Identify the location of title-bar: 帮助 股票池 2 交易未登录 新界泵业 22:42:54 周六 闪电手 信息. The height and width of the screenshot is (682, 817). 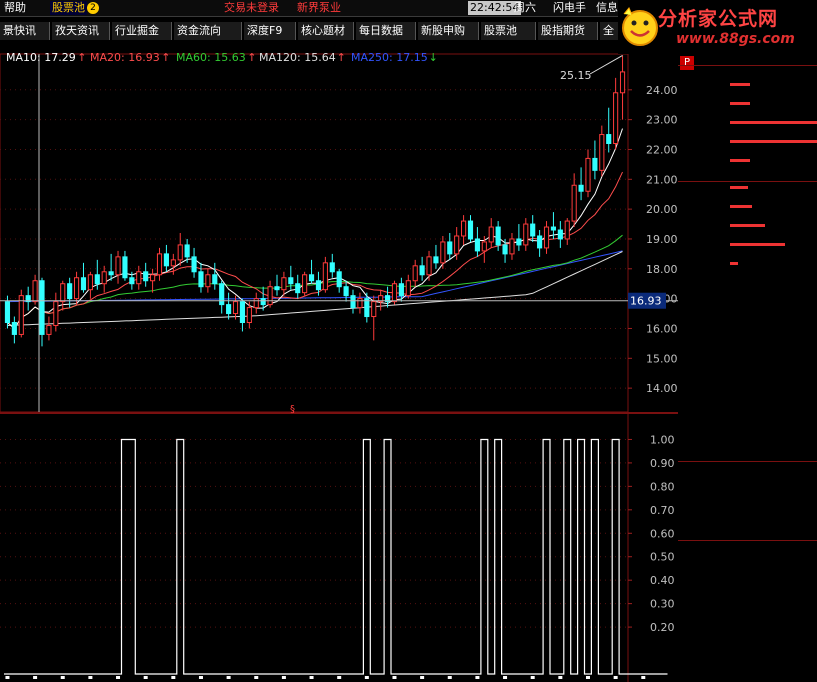
(310, 8).